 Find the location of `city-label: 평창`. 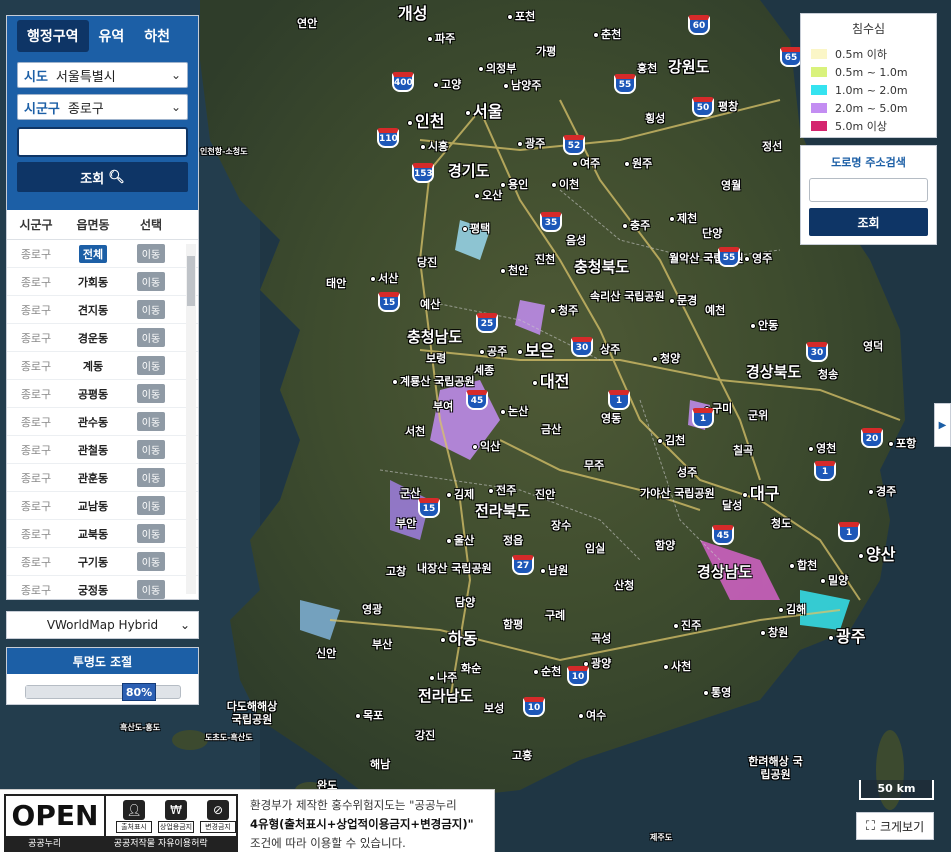

city-label: 평창 is located at coordinates (728, 106).